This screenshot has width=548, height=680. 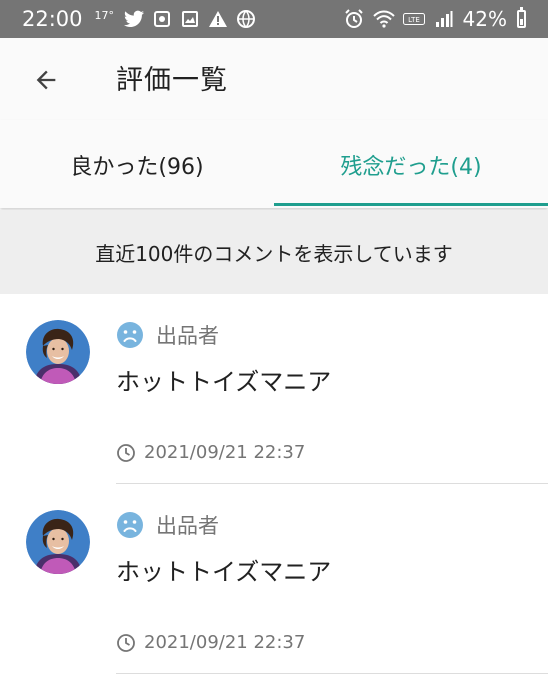 I want to click on status-bar-left: 22:00 17°, so click(x=139, y=19).